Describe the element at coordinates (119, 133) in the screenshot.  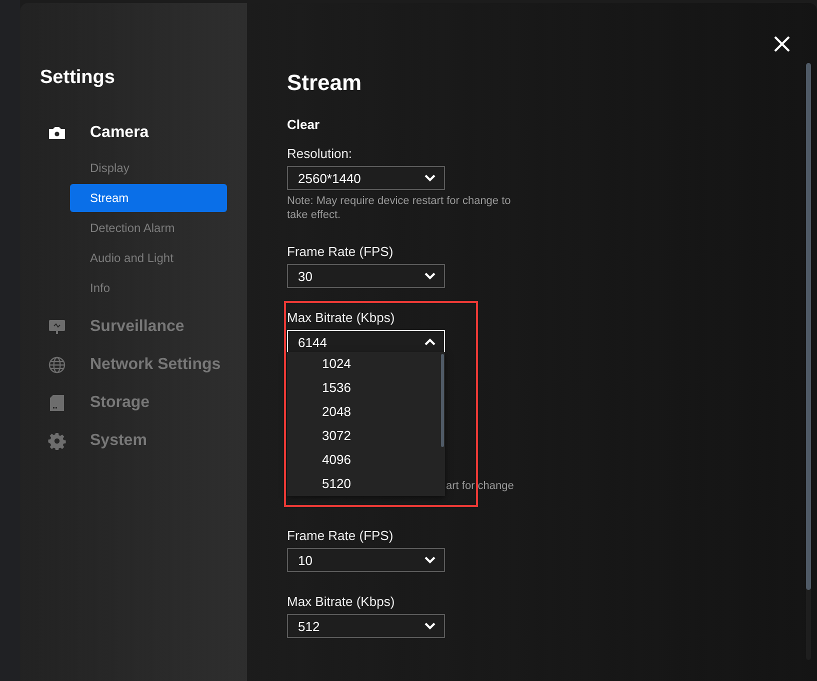
I see `category-item: Camera` at that location.